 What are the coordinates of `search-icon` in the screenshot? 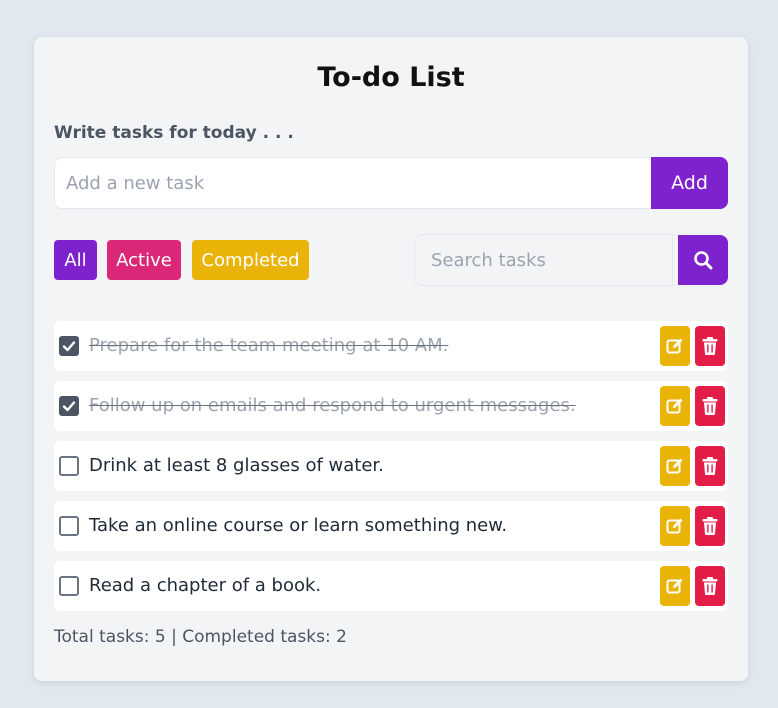 It's located at (703, 260).